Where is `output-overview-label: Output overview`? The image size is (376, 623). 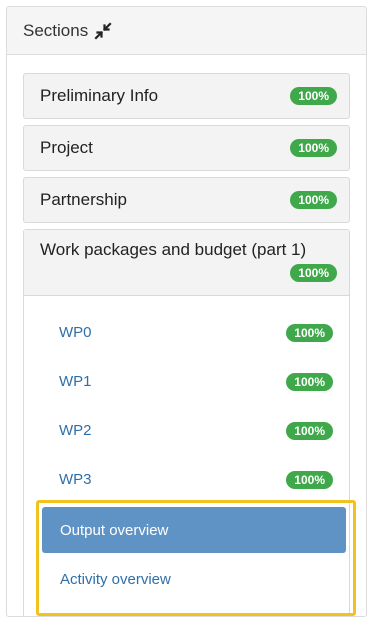 output-overview-label: Output overview is located at coordinates (114, 530).